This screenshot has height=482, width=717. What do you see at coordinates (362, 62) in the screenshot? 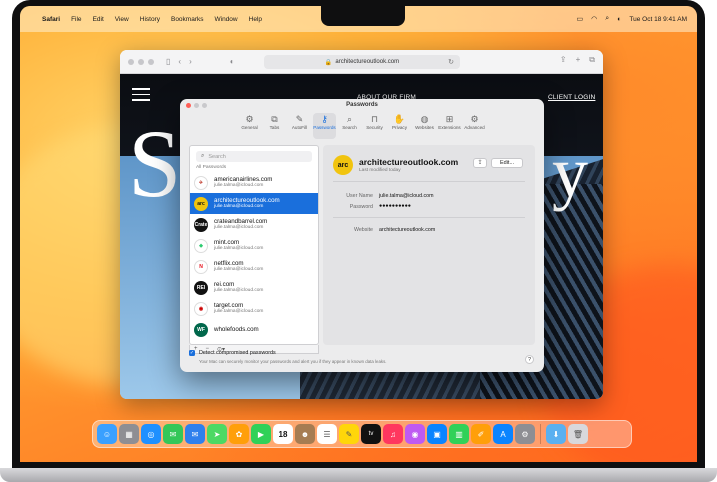
I see `address-bar: 🔒 architectureoutlook.com ↻` at bounding box center [362, 62].